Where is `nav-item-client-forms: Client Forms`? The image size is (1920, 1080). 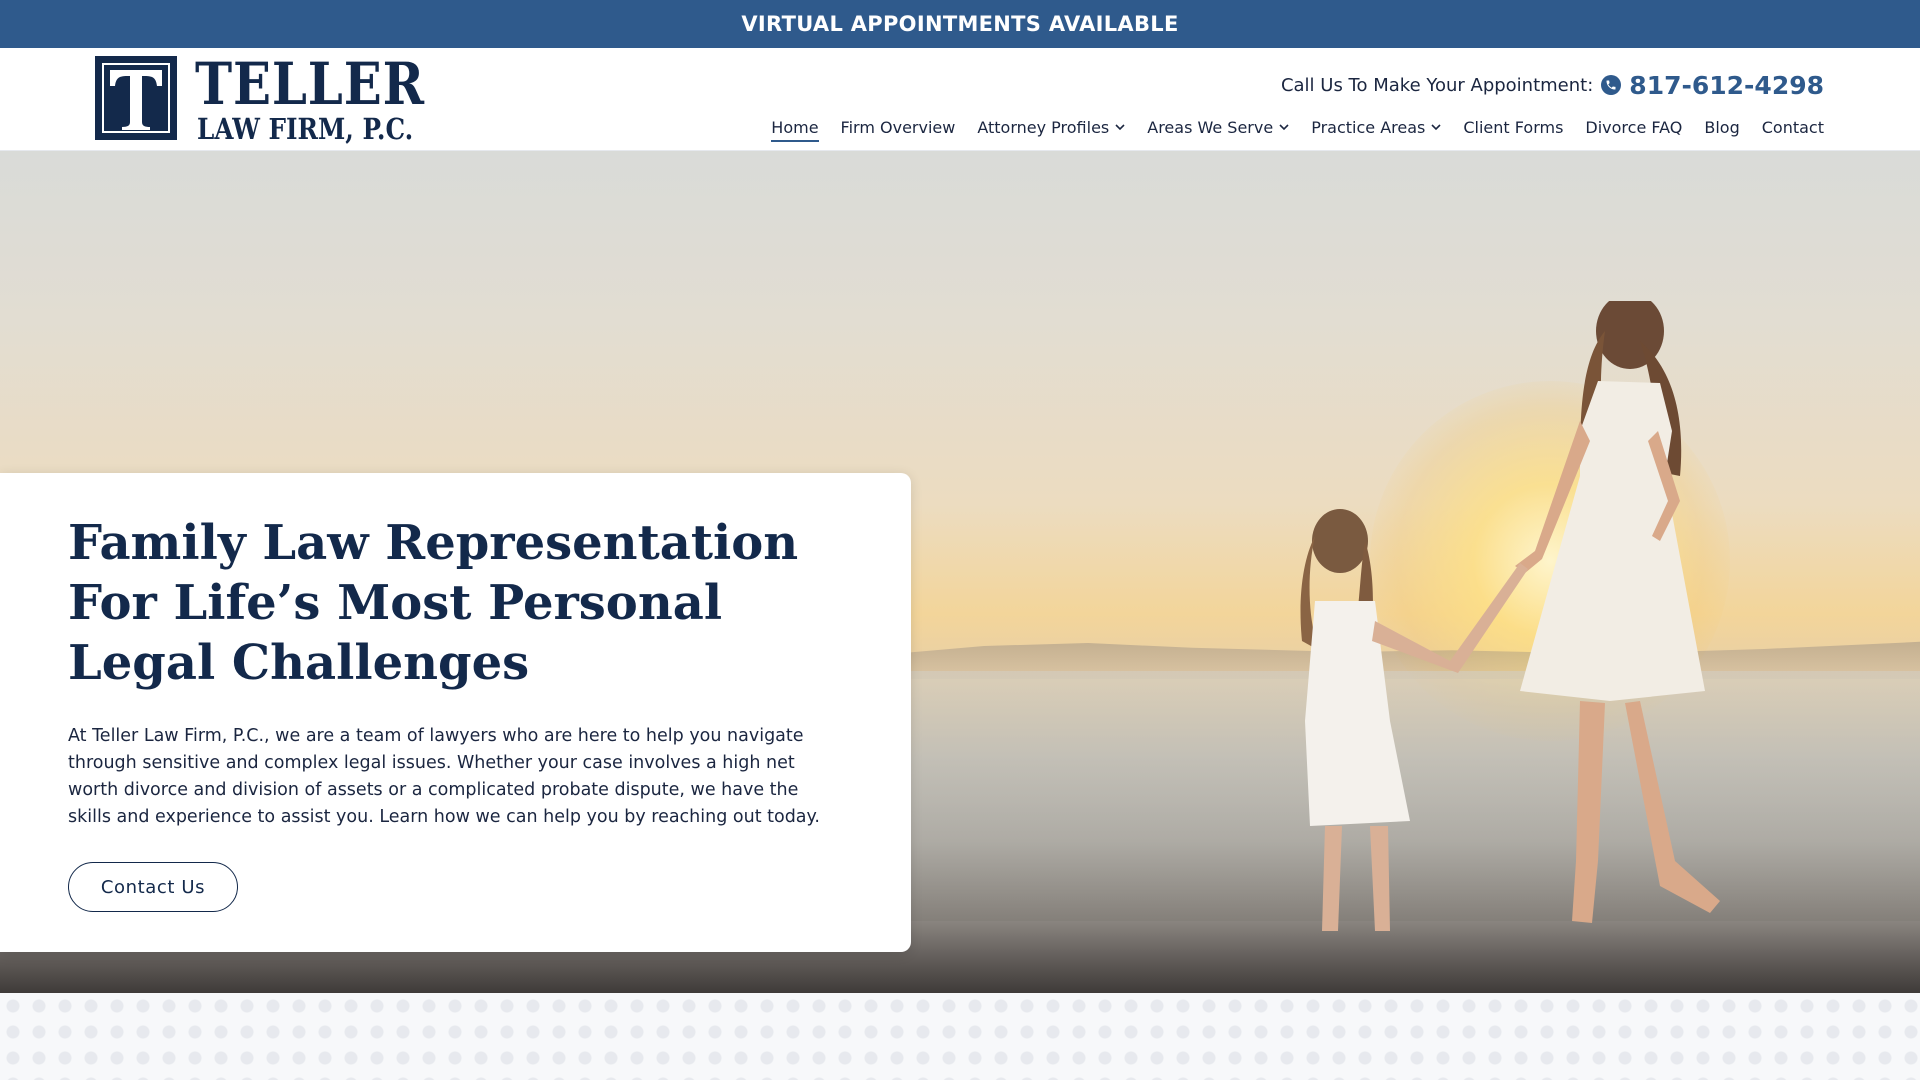 nav-item-client-forms: Client Forms is located at coordinates (1513, 127).